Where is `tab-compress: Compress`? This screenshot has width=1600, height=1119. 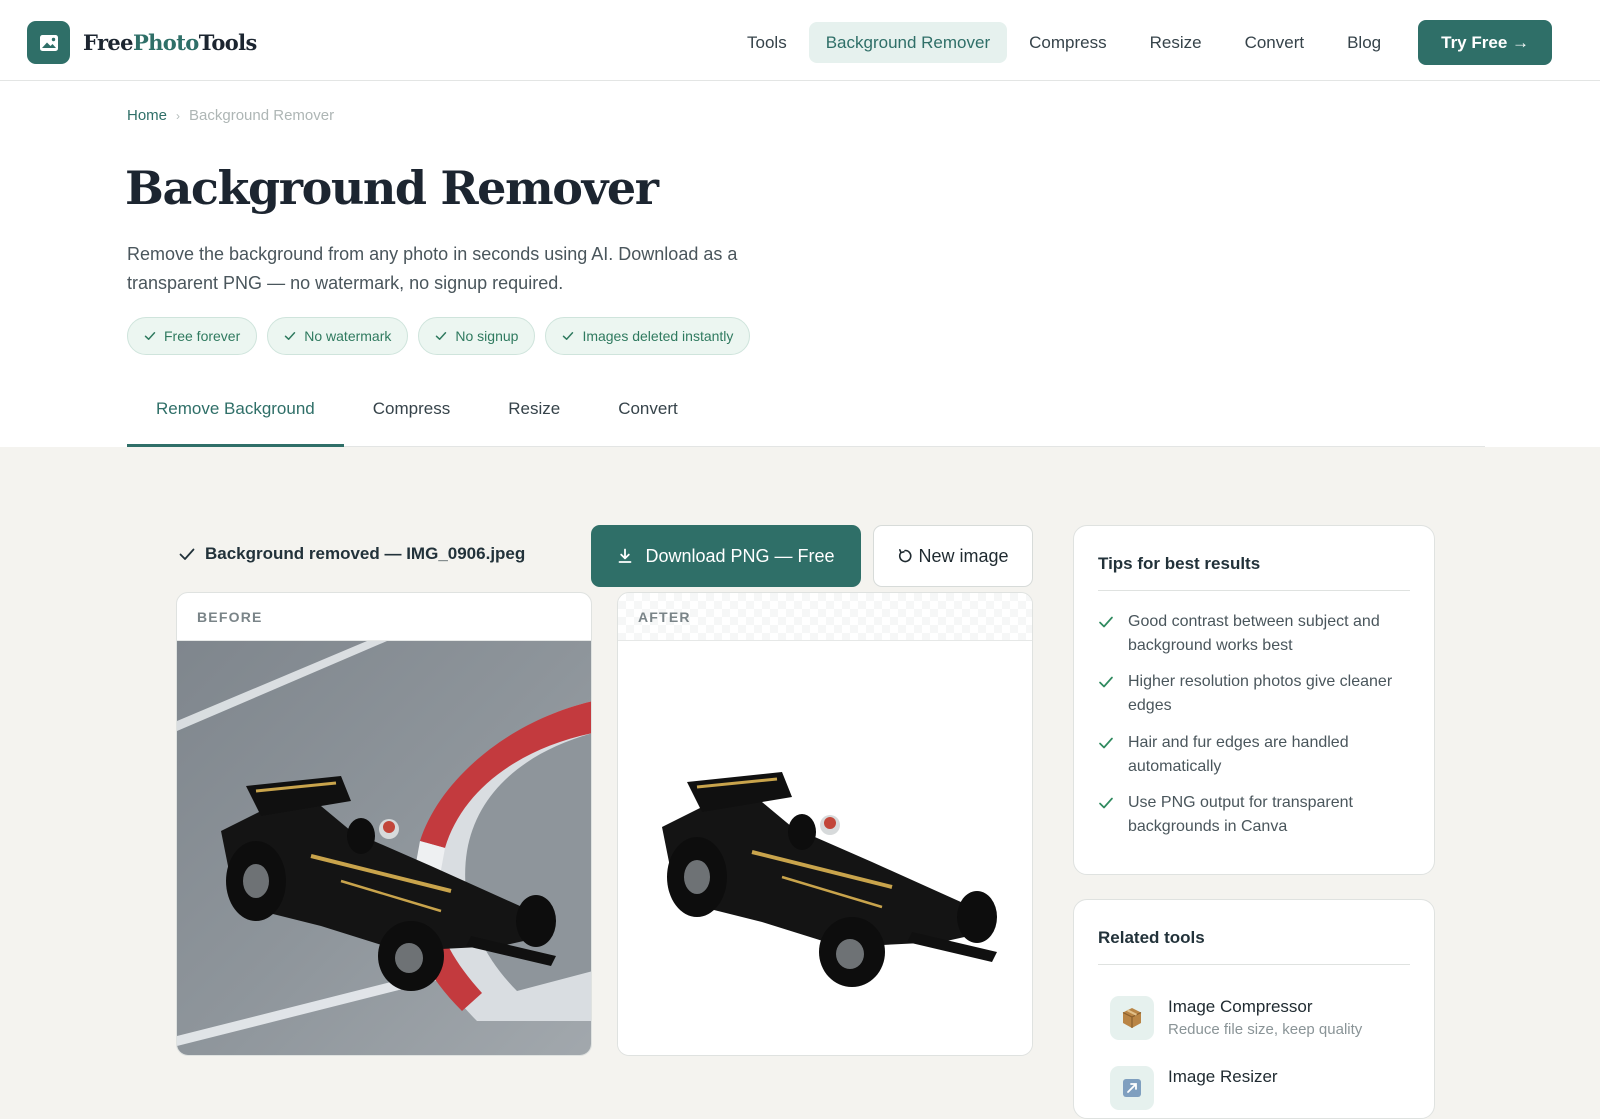
tab-compress: Compress is located at coordinates (411, 415).